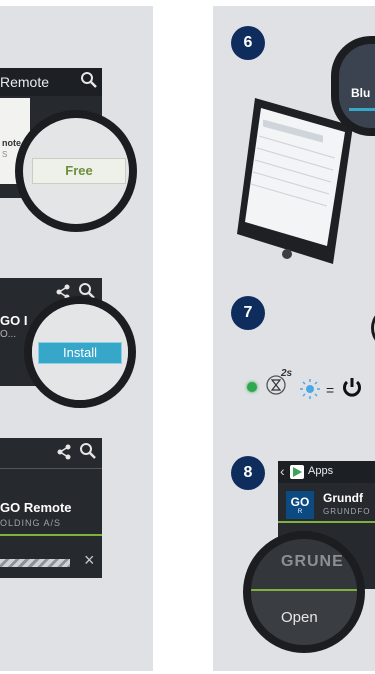  I want to click on power-button-partial, so click(373, 328).